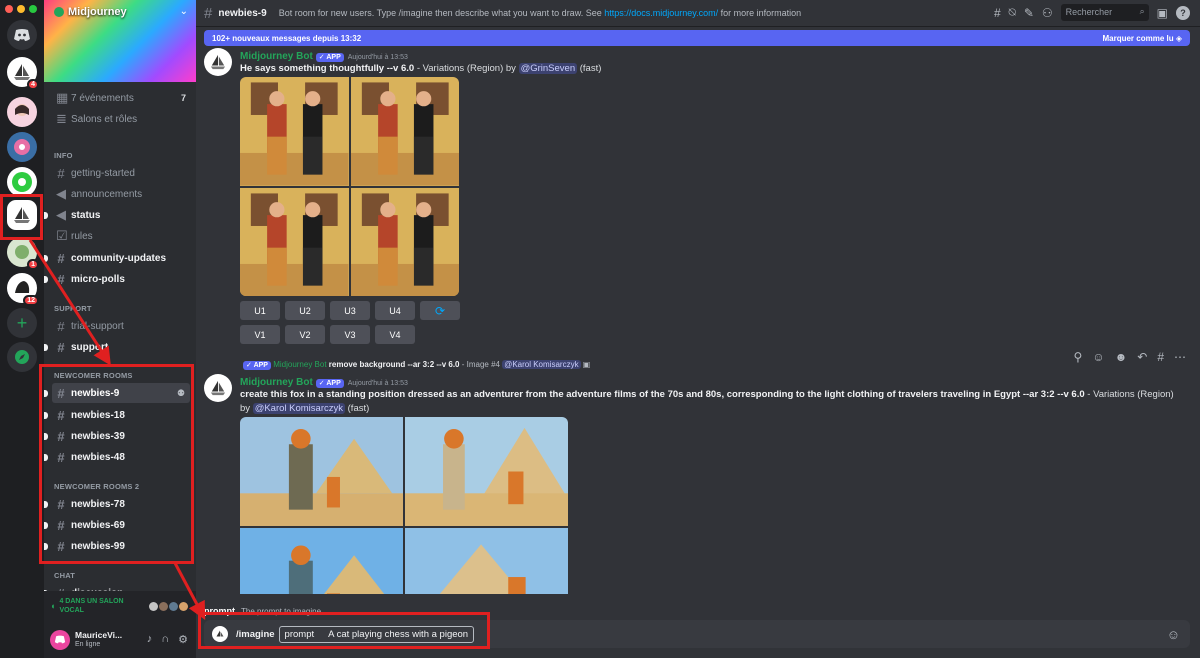 The height and width of the screenshot is (658, 1200). What do you see at coordinates (257, 365) in the screenshot?
I see `app-badge: ✓ APP` at bounding box center [257, 365].